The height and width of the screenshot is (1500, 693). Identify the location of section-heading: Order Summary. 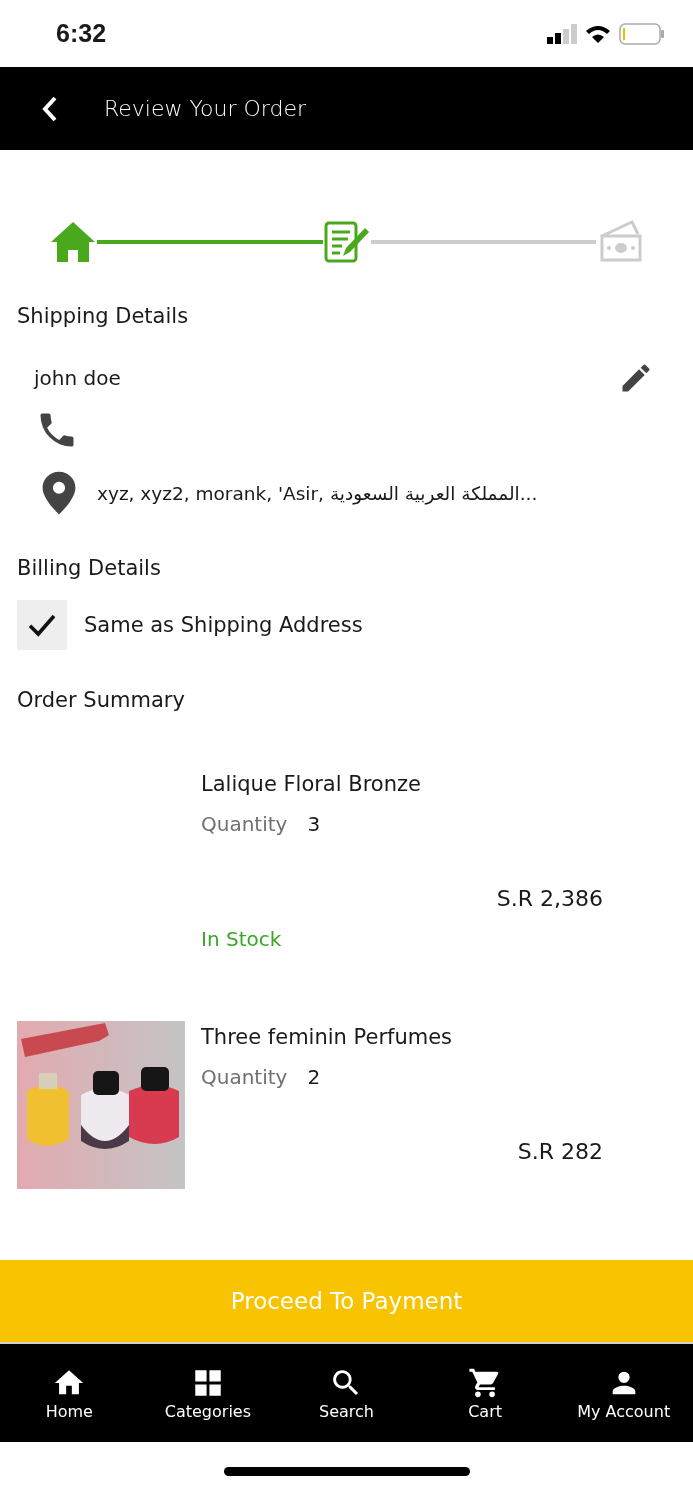
(101, 700).